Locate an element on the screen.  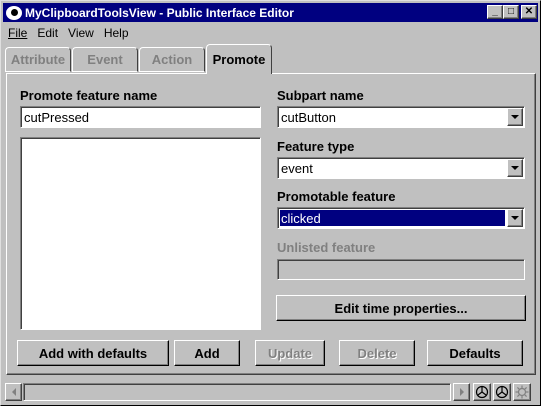
scroll-right-button is located at coordinates (461, 392).